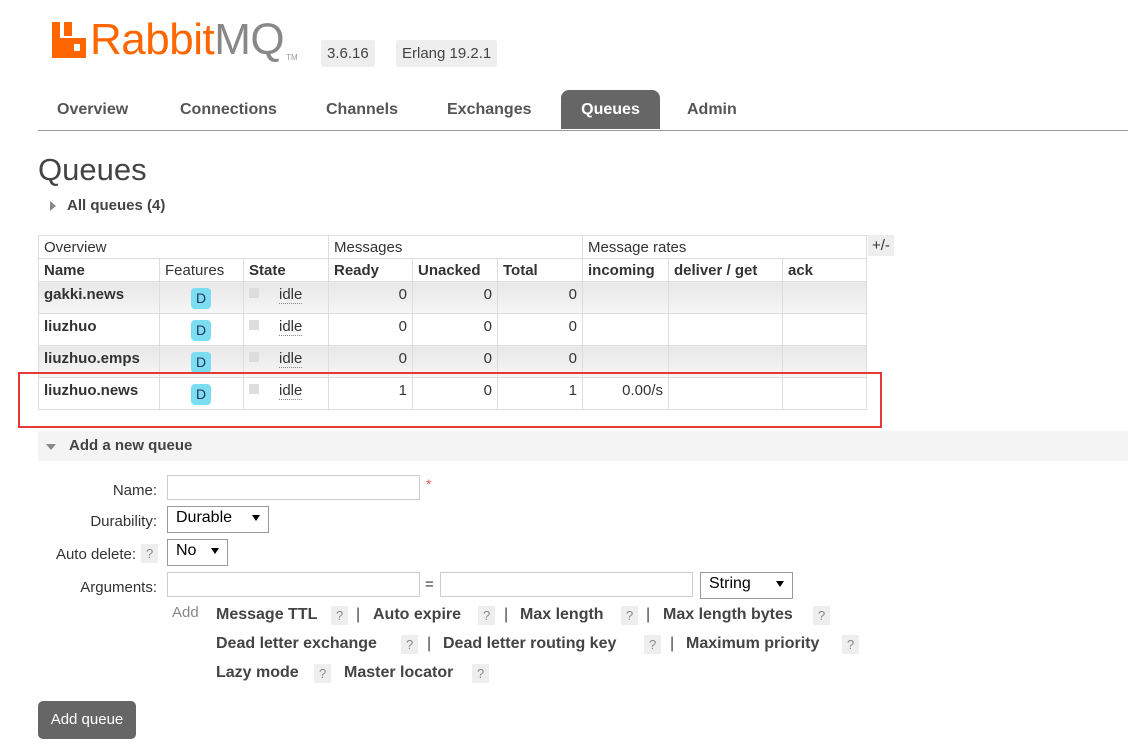 The width and height of the screenshot is (1128, 756). Describe the element at coordinates (51, 447) in the screenshot. I see `collapse-arrow-icon` at that location.